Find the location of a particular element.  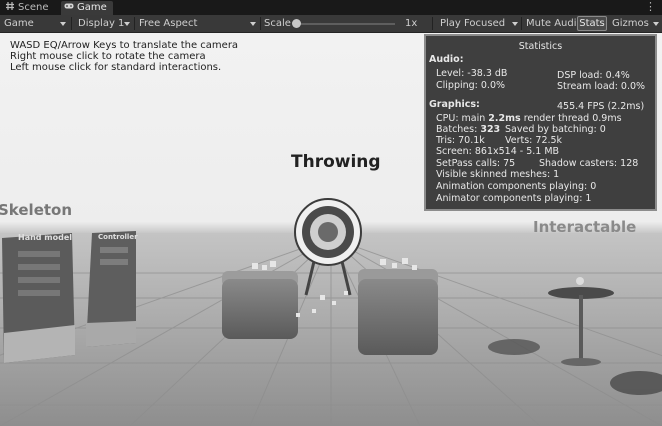

batches-value: 323 is located at coordinates (490, 129).